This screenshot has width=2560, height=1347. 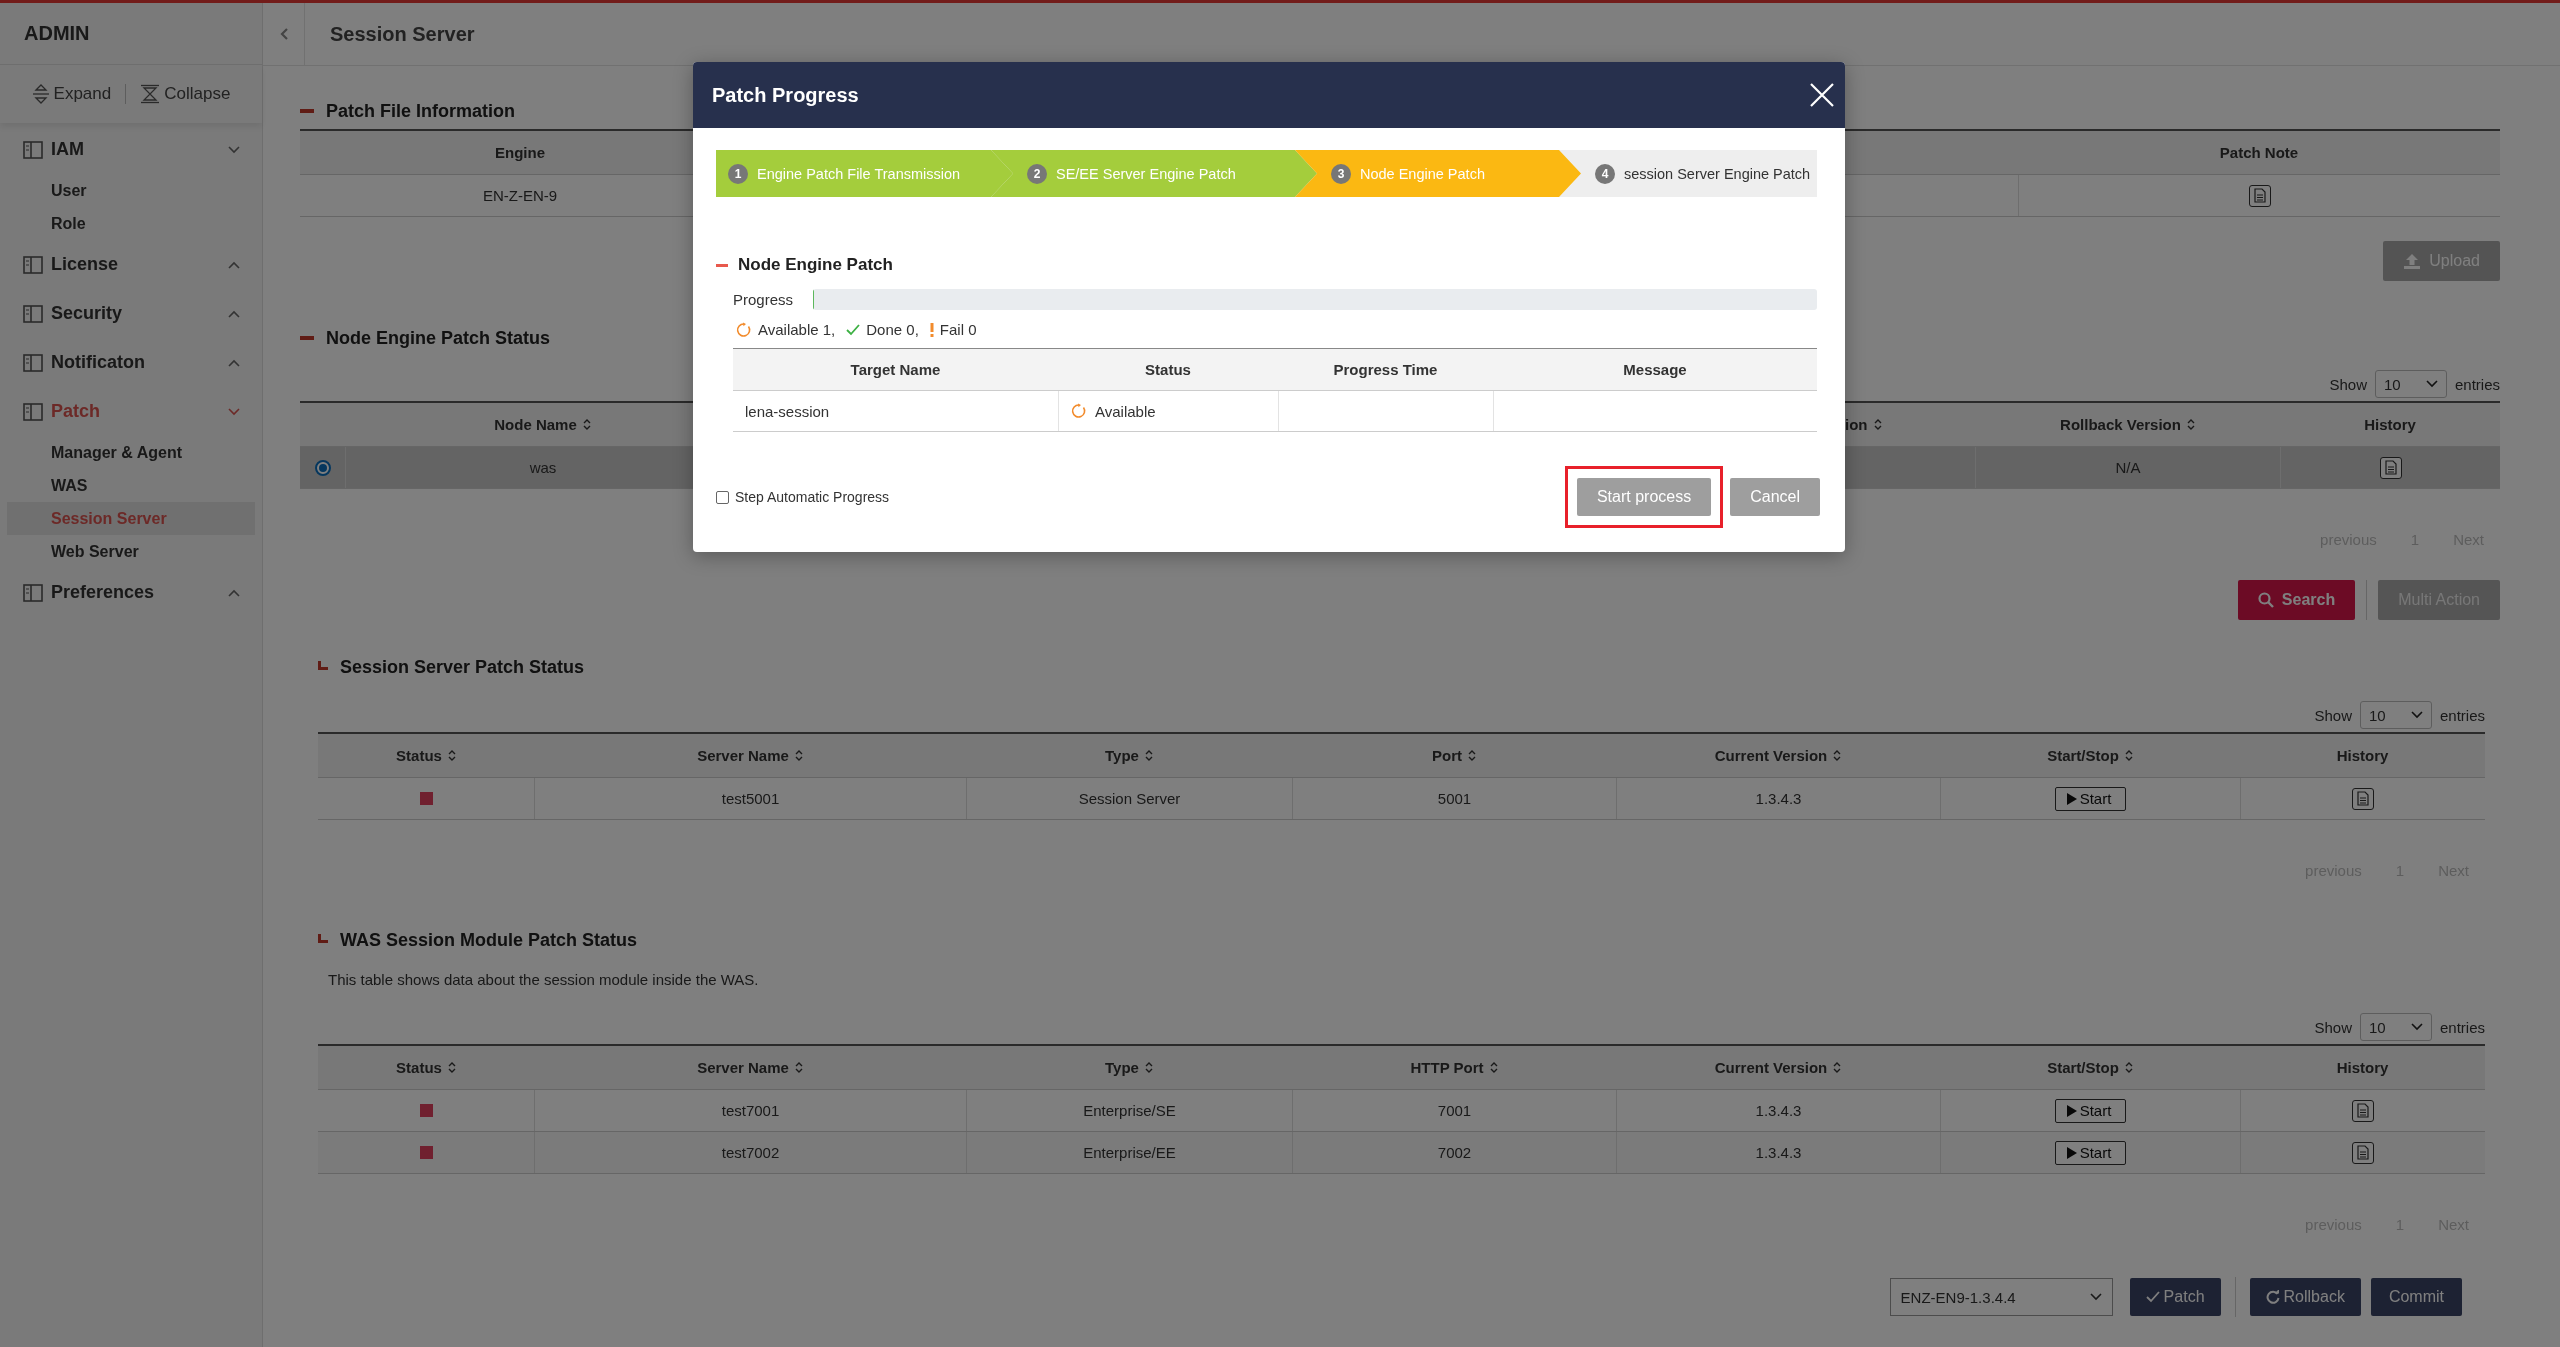 I want to click on table-cell: EN-Z-EN-9, so click(x=520, y=195).